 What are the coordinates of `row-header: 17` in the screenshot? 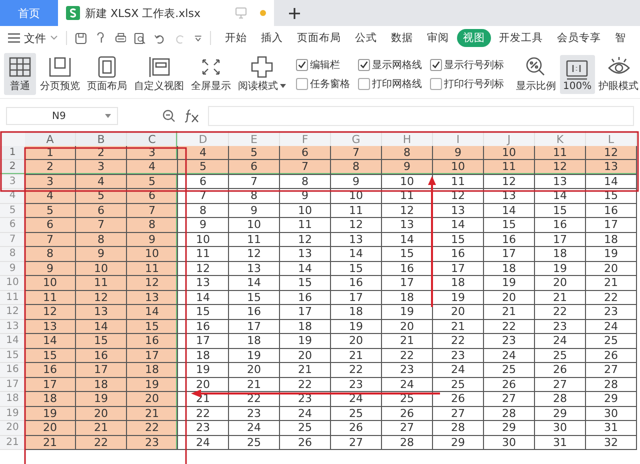 It's located at (12, 385).